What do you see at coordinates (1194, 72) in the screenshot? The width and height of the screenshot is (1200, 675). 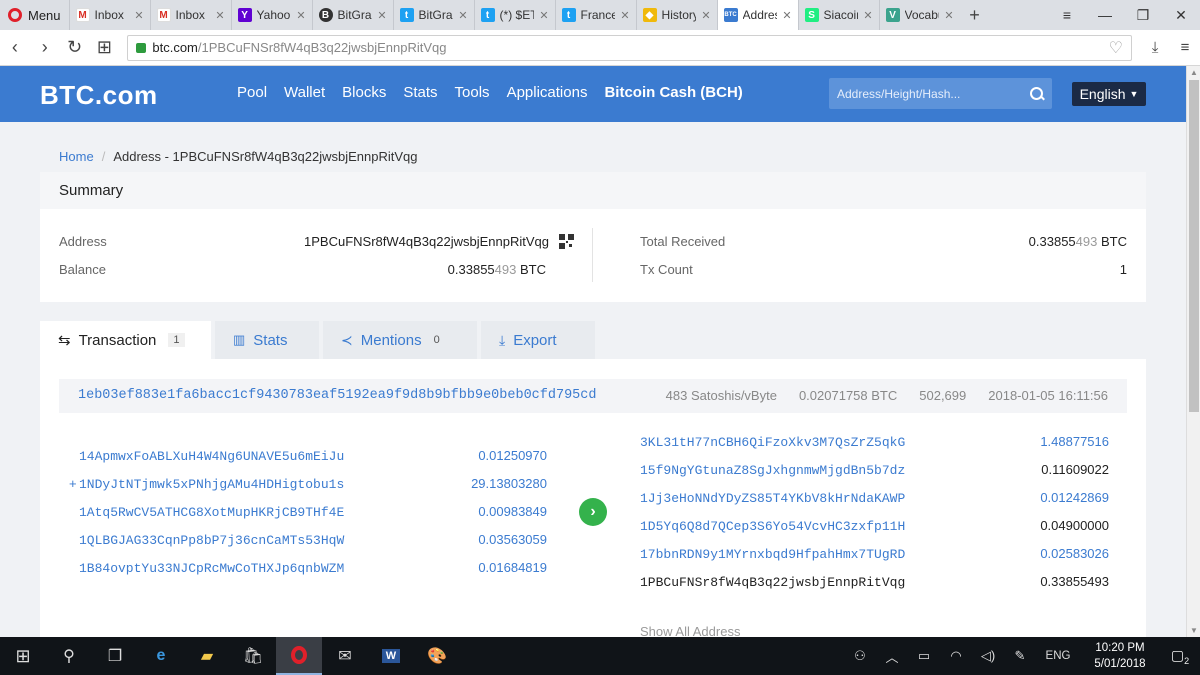 I see `scroll-up-icon: ▲` at bounding box center [1194, 72].